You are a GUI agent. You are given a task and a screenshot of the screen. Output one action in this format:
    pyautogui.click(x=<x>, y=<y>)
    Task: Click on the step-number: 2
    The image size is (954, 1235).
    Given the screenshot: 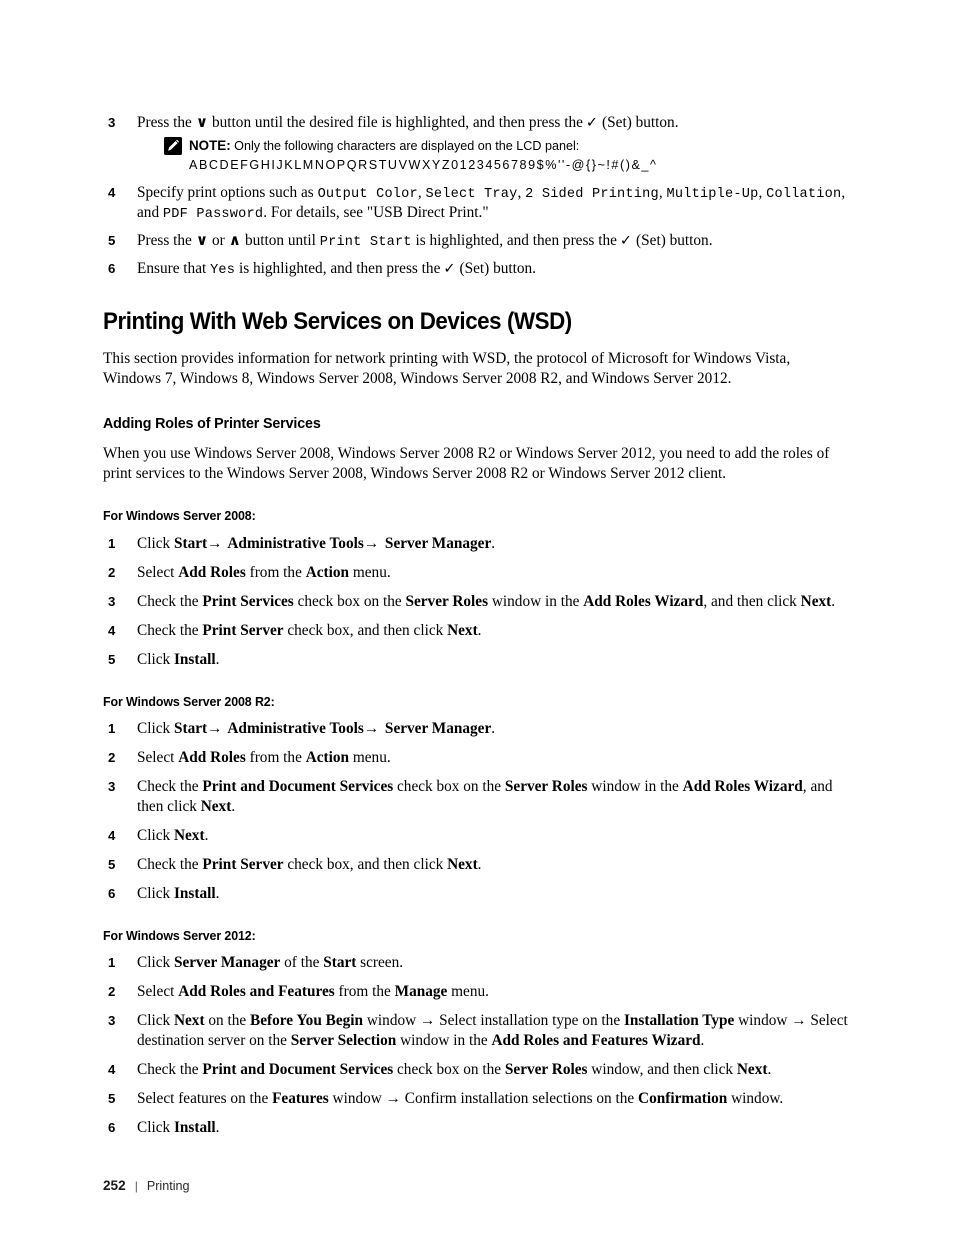 What is the action you would take?
    pyautogui.click(x=112, y=573)
    